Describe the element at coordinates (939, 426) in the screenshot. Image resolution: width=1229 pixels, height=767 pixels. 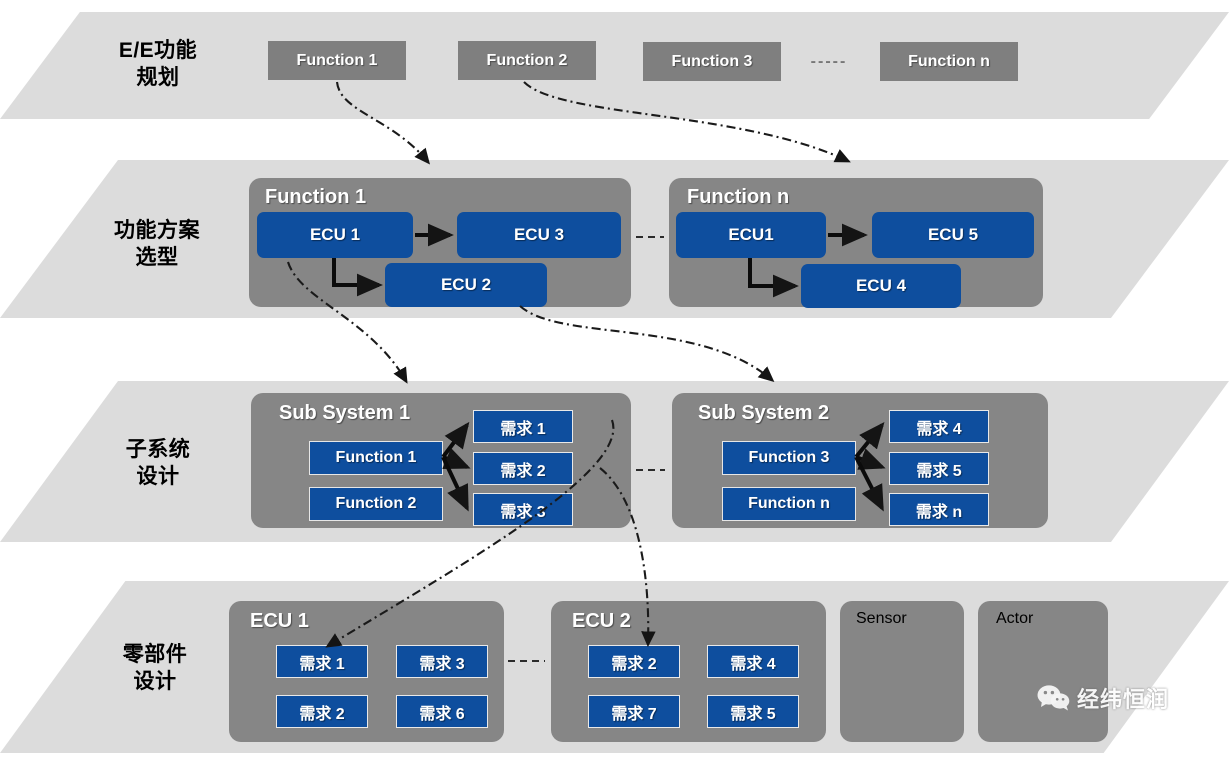
I see `subsystem-2-requirement-4: 需求 4` at that location.